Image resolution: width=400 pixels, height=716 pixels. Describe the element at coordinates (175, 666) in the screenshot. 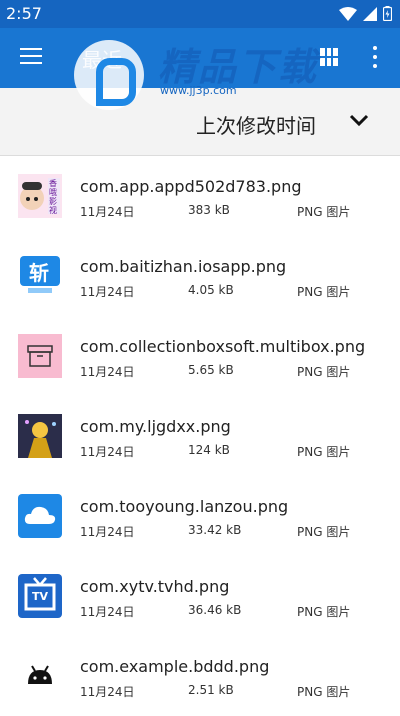

I see `file-name: com.example.bddd.png` at that location.